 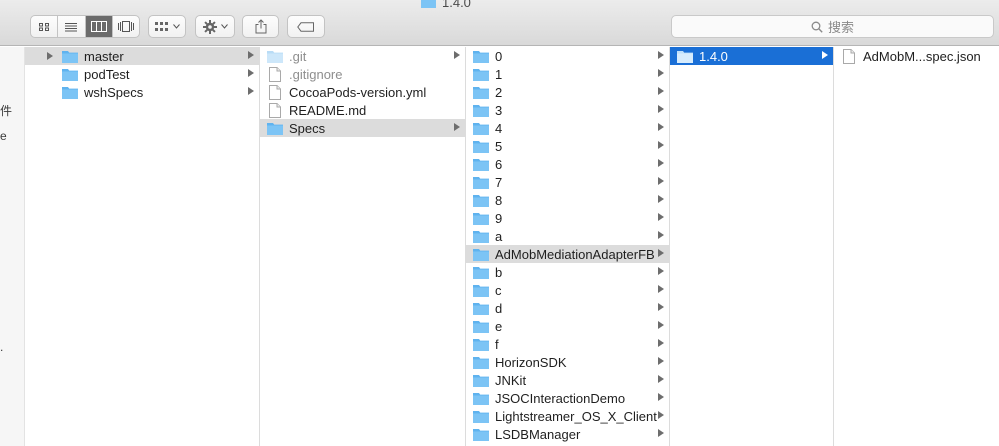 What do you see at coordinates (499, 326) in the screenshot?
I see `list-item-label: e` at bounding box center [499, 326].